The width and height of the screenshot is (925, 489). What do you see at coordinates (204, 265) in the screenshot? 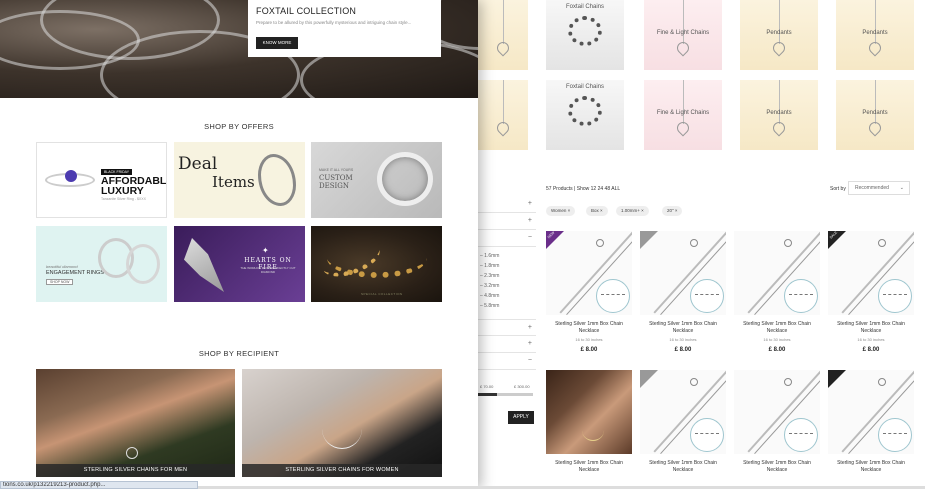
I see `pendant-image` at bounding box center [204, 265].